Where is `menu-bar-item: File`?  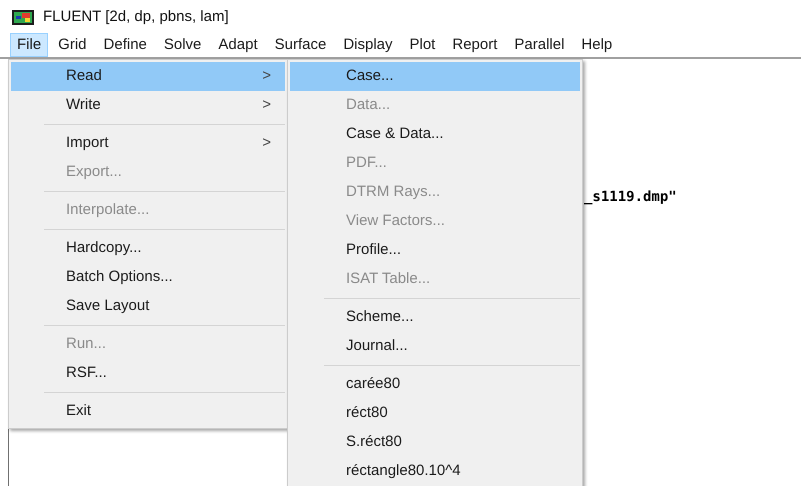 menu-bar-item: File is located at coordinates (29, 45).